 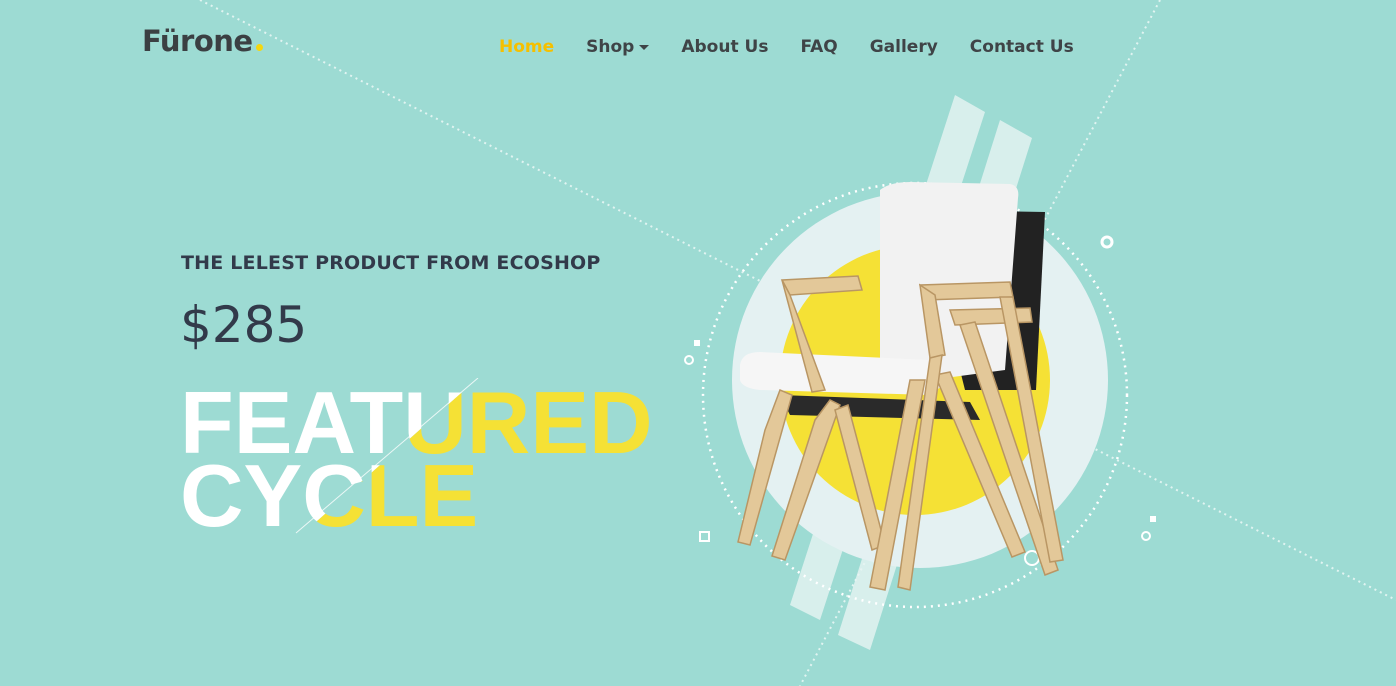 I want to click on nav-shop: Shop, so click(x=618, y=47).